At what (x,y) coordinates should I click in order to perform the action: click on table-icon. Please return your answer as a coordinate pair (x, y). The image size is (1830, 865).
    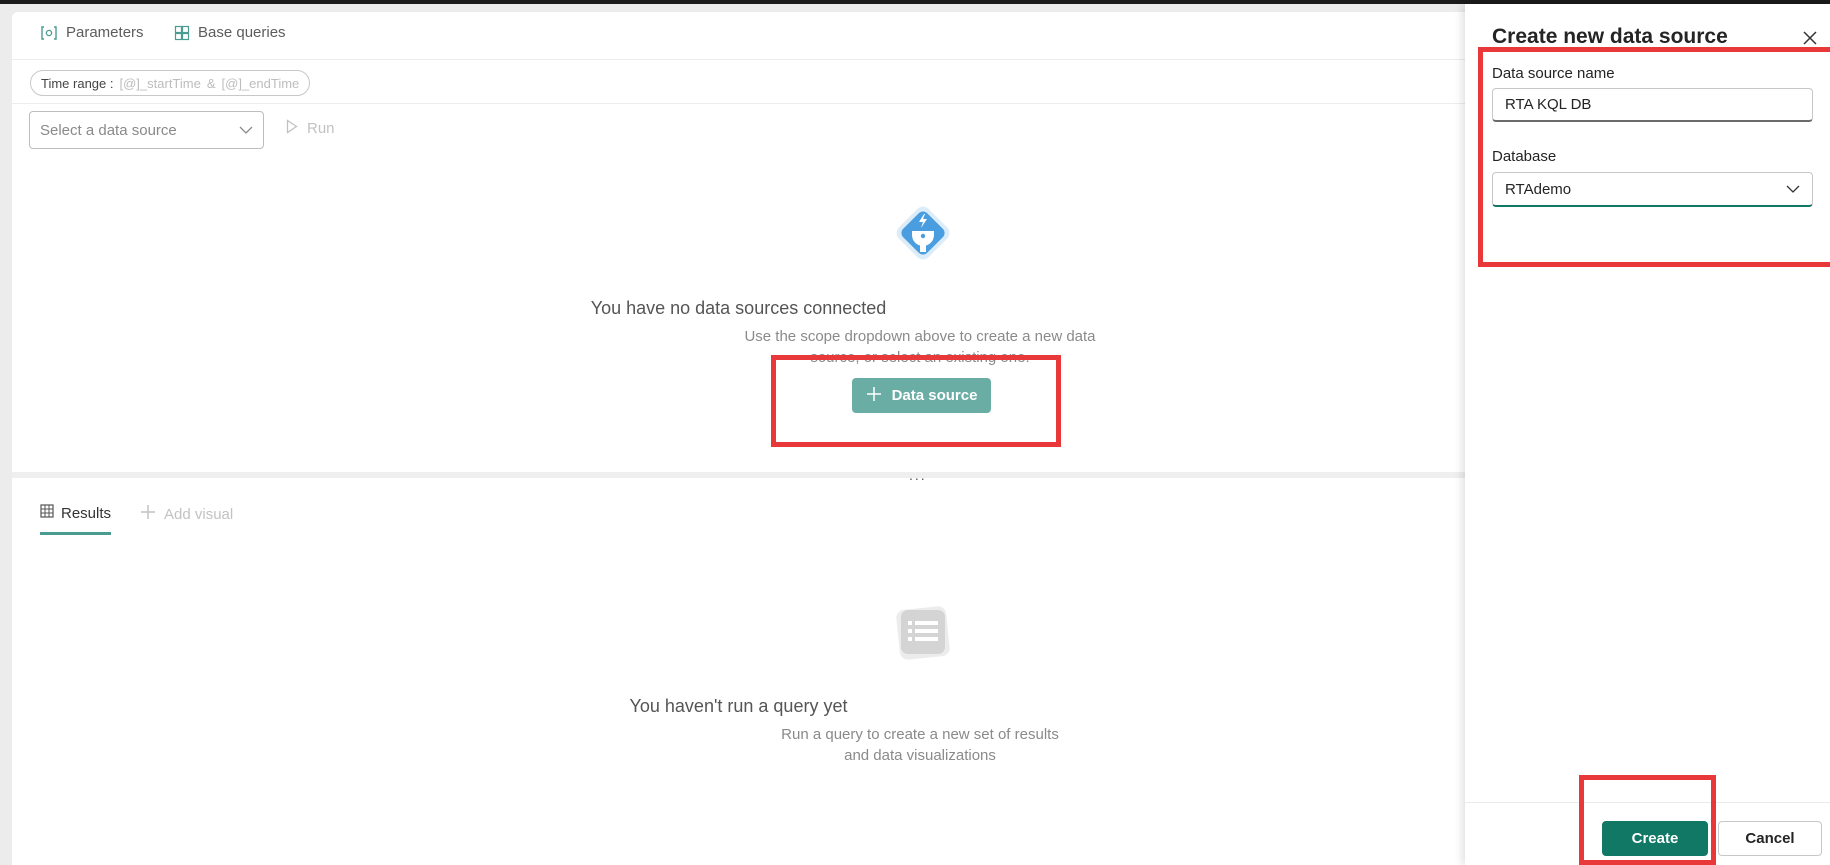
    Looking at the image, I should click on (47, 513).